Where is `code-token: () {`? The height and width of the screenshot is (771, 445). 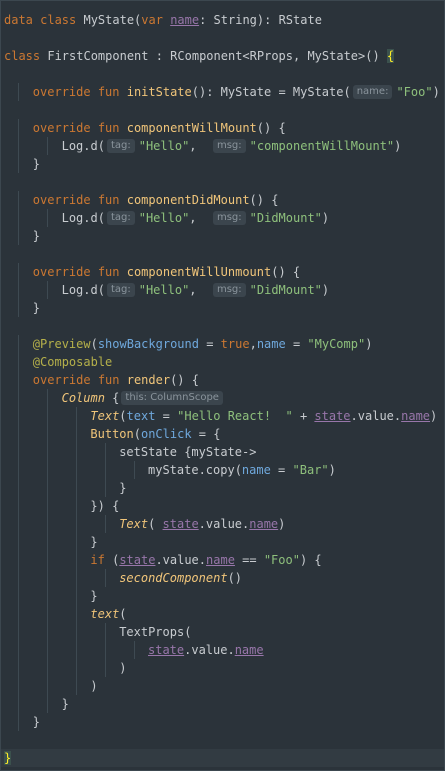 code-token: () { is located at coordinates (264, 200).